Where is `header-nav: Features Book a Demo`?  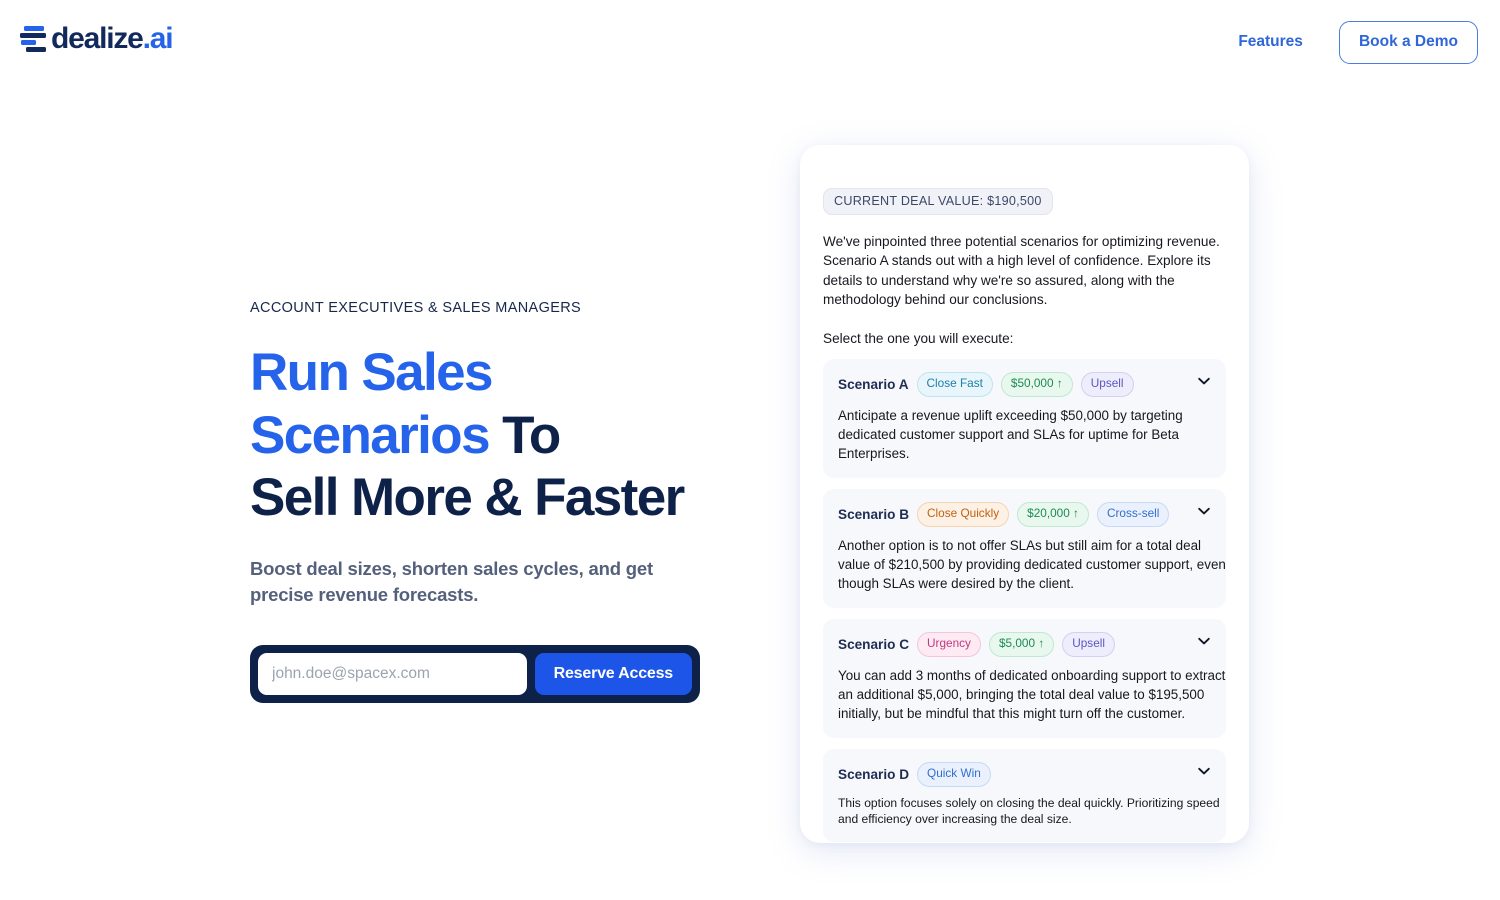
header-nav: Features Book a Demo is located at coordinates (1358, 42).